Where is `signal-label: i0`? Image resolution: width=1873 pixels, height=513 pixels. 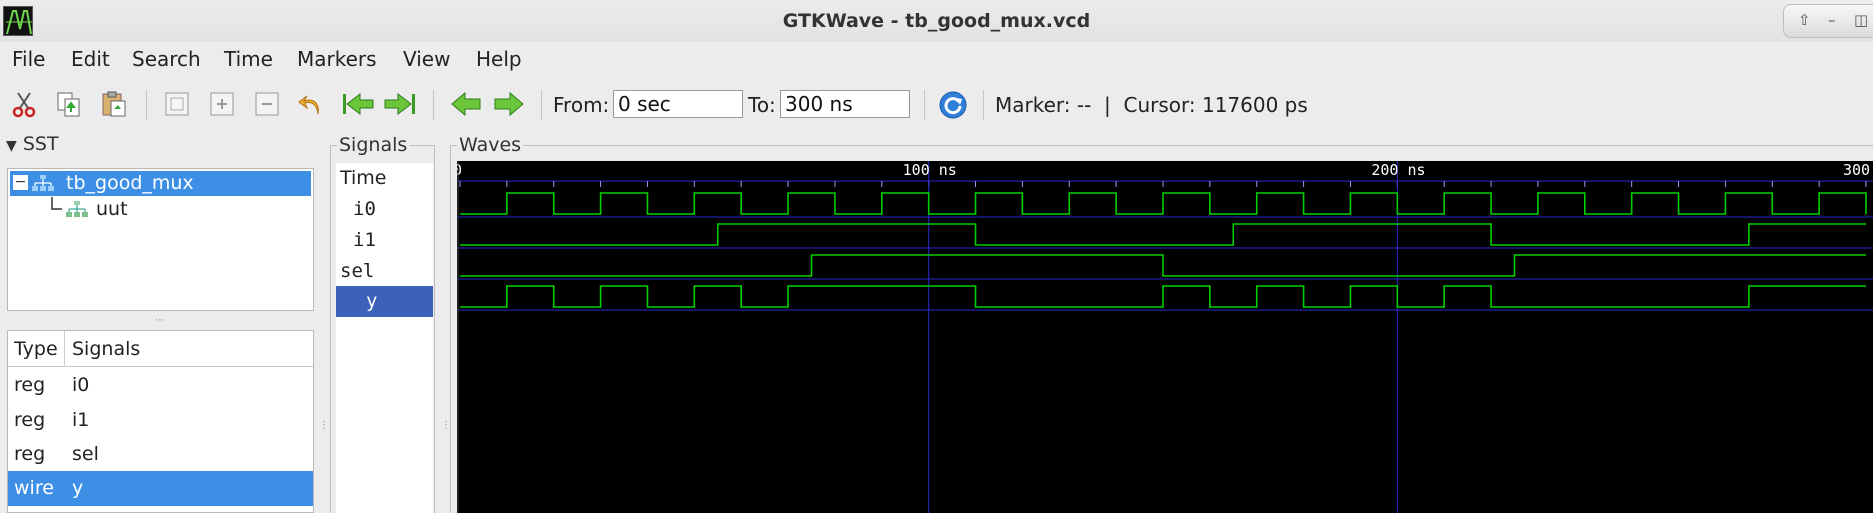 signal-label: i0 is located at coordinates (364, 209).